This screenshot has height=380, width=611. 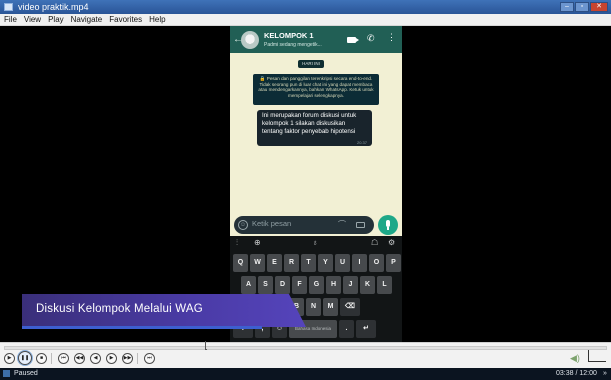 What do you see at coordinates (367, 285) in the screenshot?
I see `key-k: K` at bounding box center [367, 285].